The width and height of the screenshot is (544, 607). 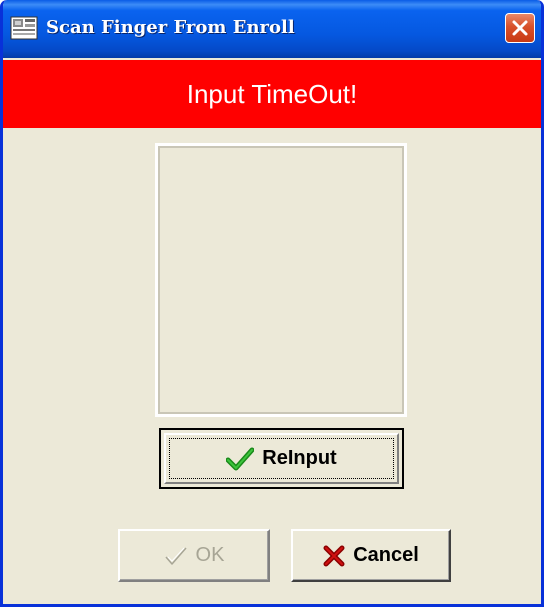 I want to click on window-app-icon, so click(x=24, y=28).